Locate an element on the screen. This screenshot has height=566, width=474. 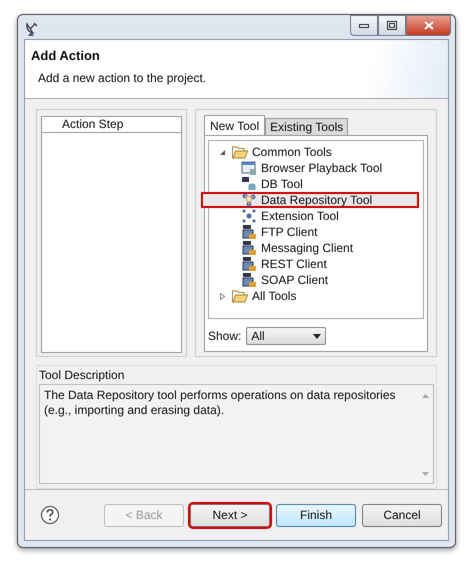
show-dropdown: All is located at coordinates (286, 336).